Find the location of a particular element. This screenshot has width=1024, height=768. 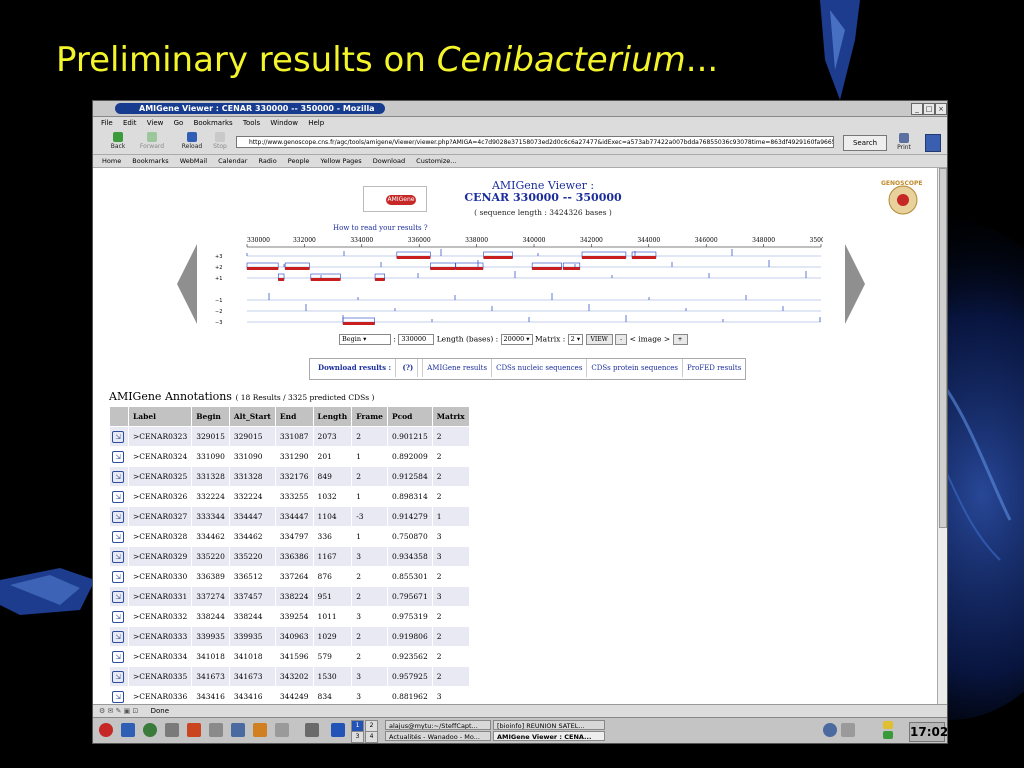

printer-launcher-icon is located at coordinates (312, 730).